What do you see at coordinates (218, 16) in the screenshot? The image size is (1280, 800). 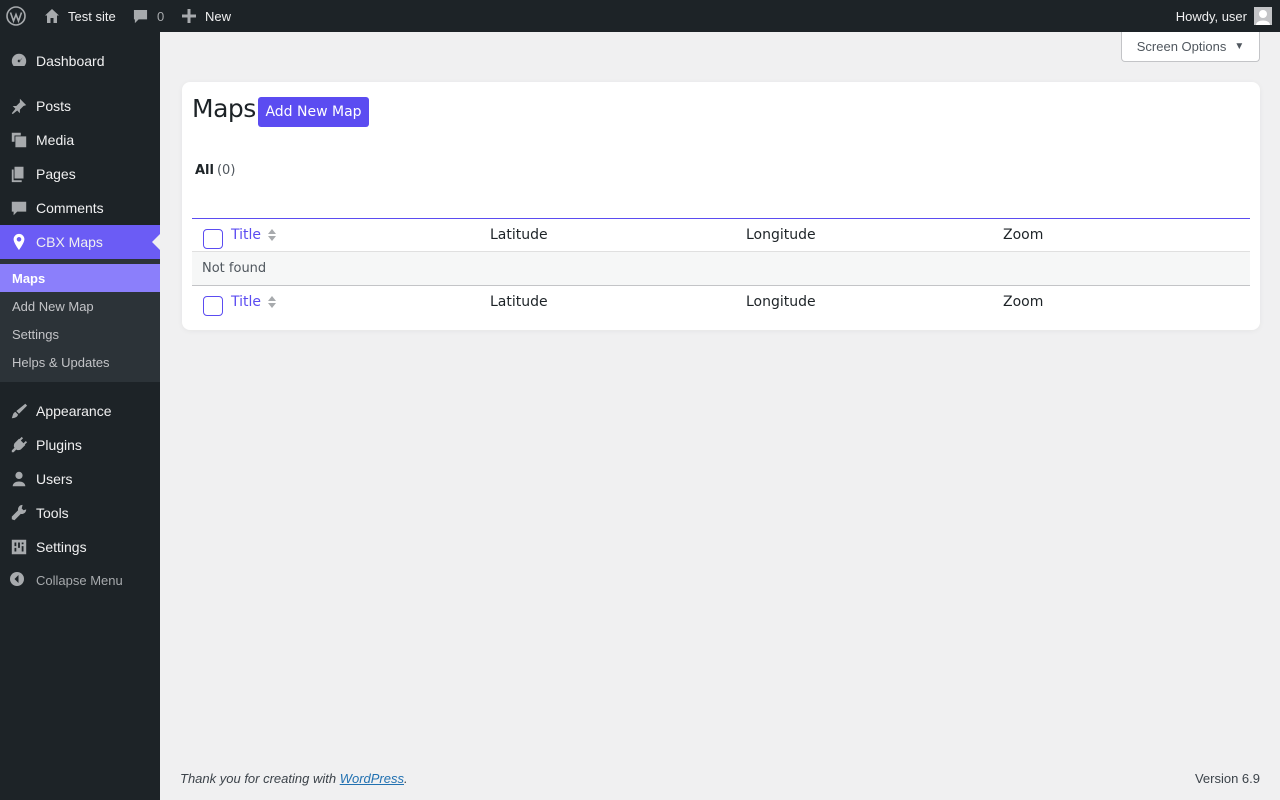 I see `new-label: New` at bounding box center [218, 16].